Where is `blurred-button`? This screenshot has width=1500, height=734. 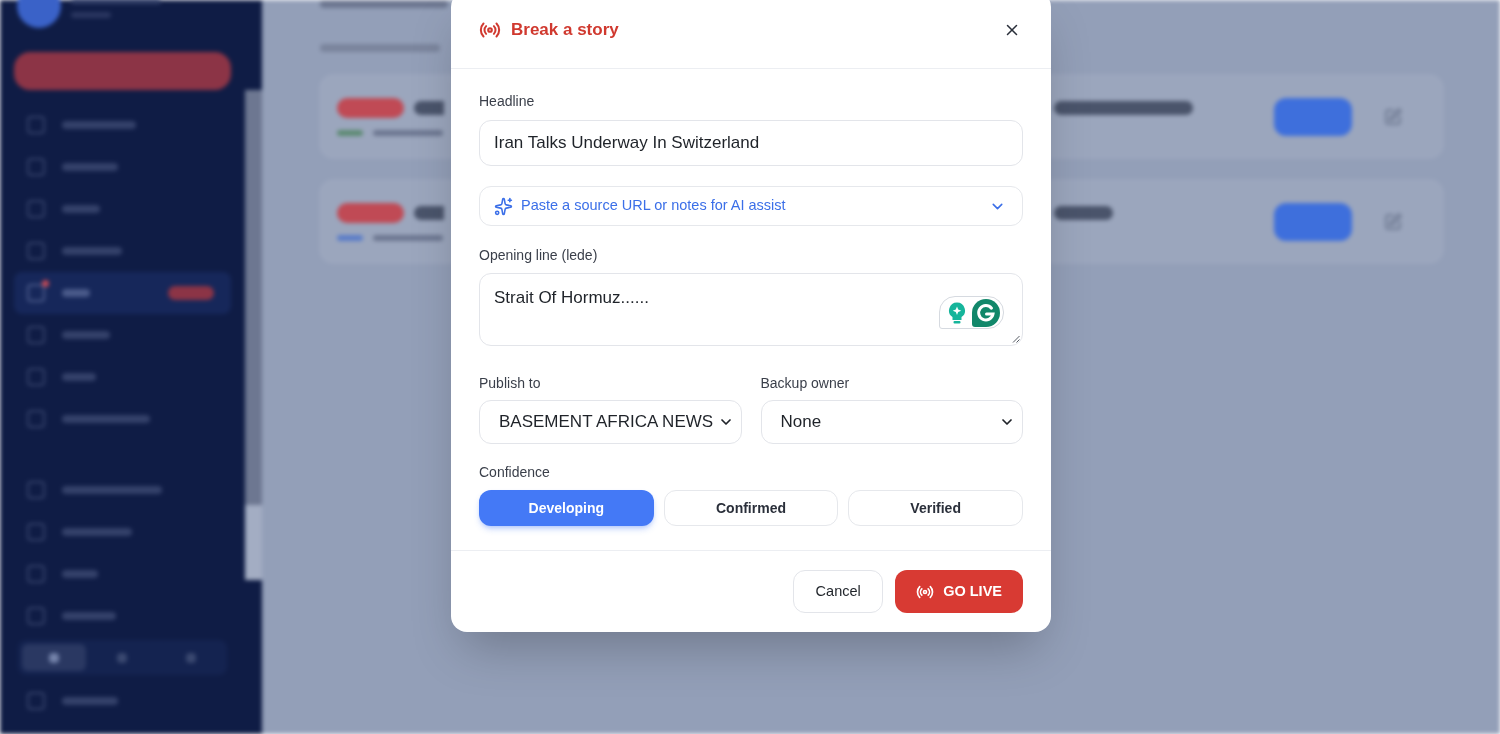 blurred-button is located at coordinates (122, 71).